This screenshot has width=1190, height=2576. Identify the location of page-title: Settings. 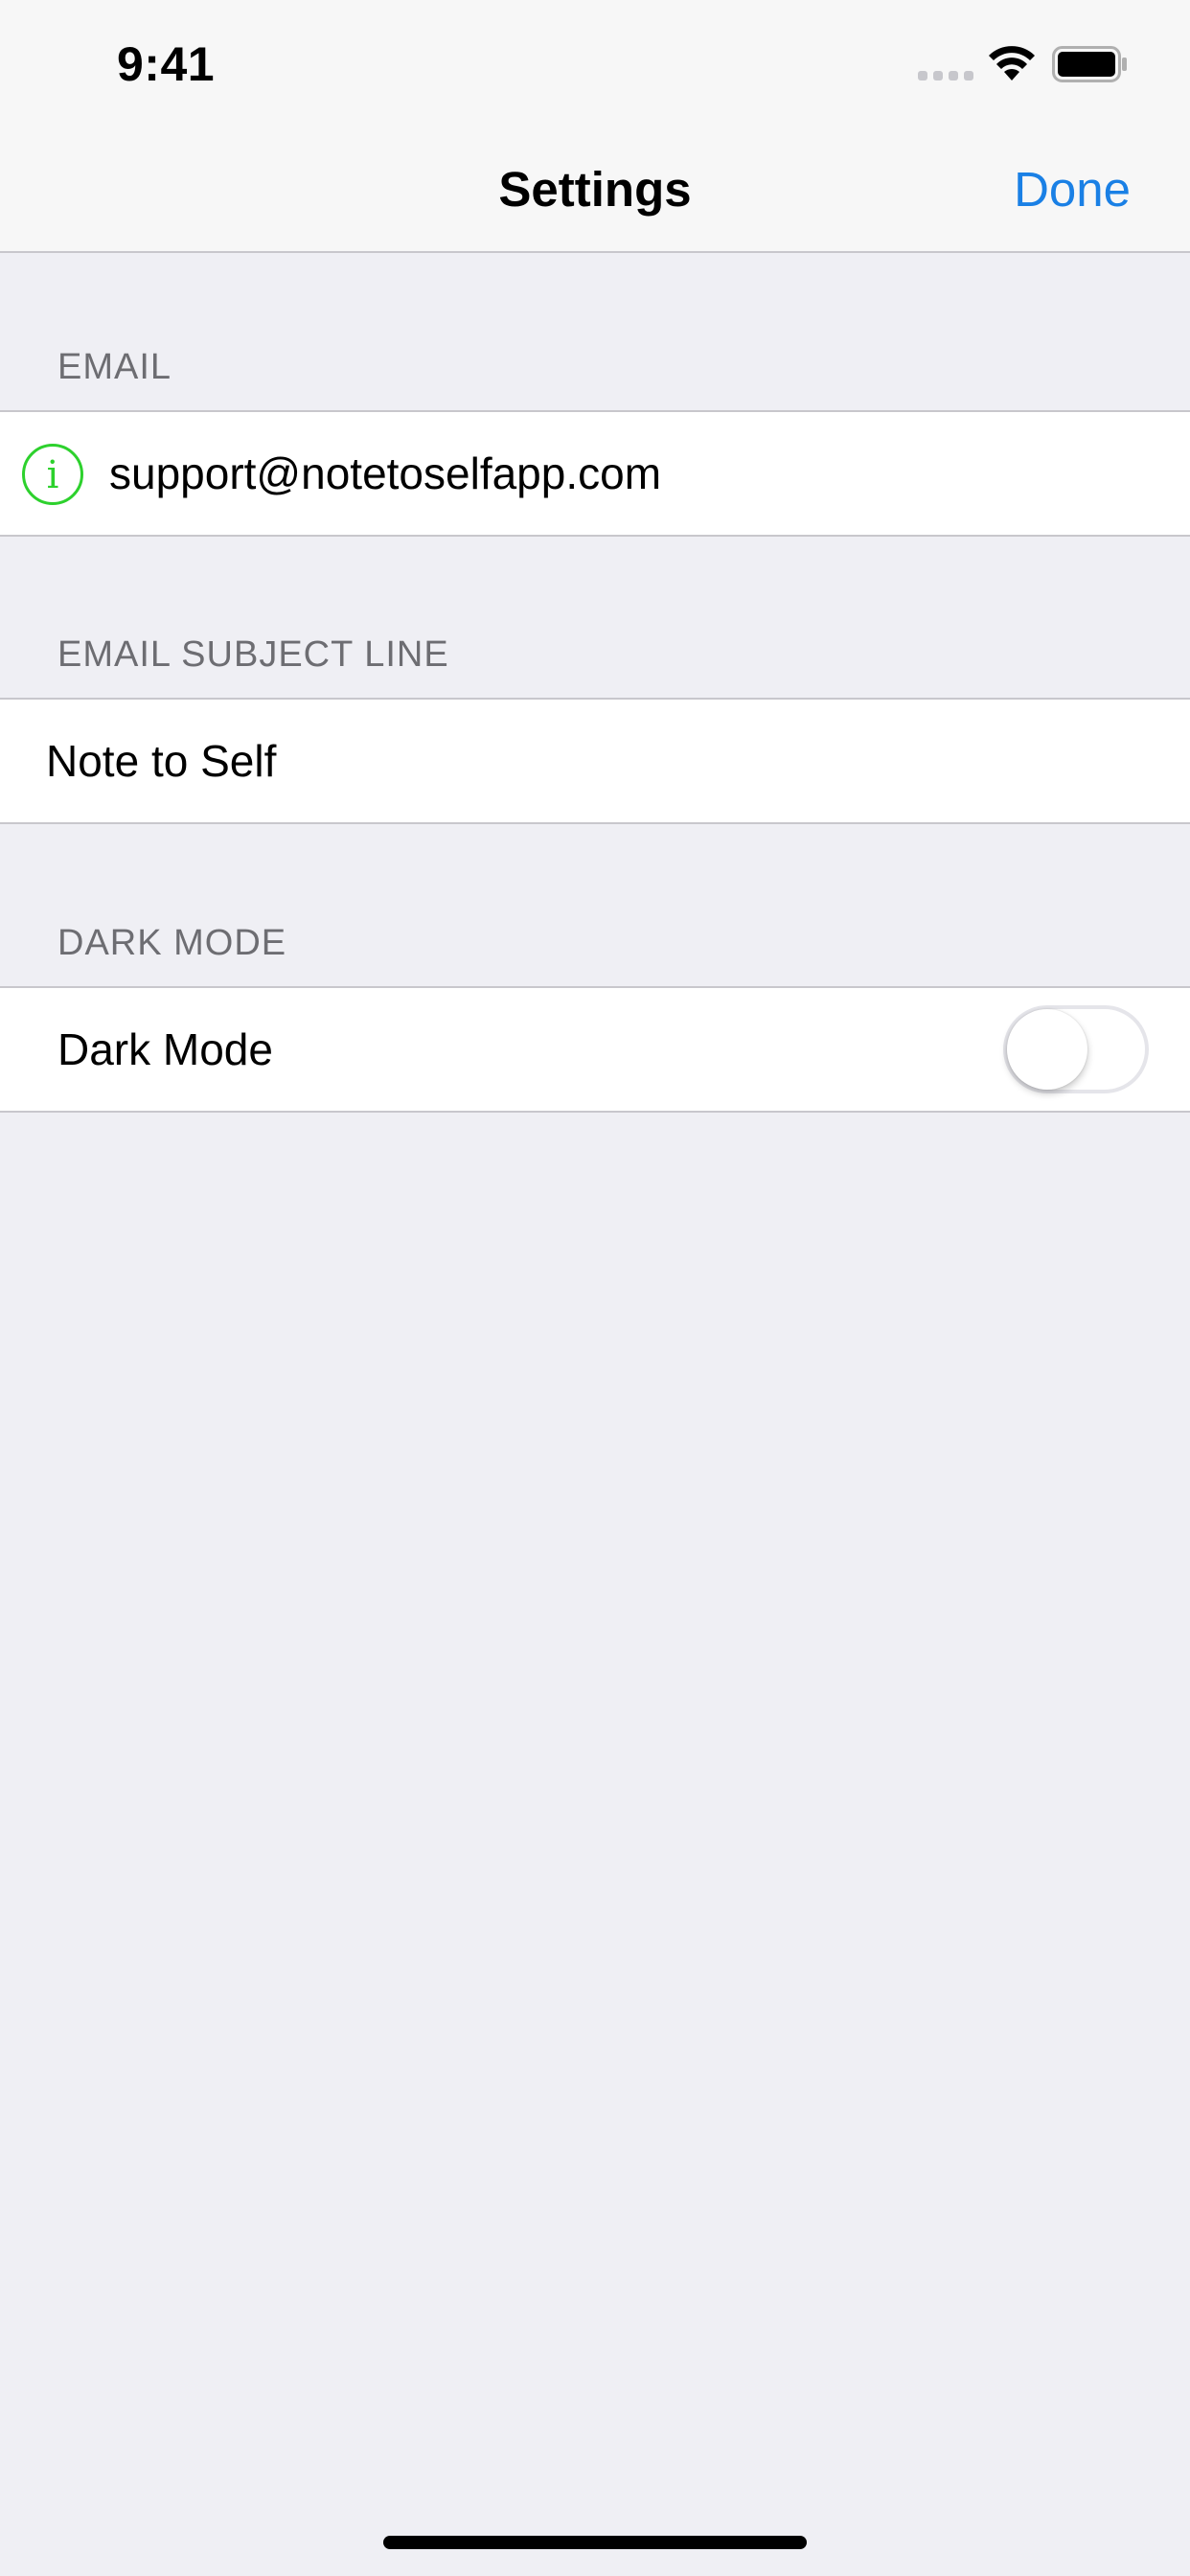
(595, 189).